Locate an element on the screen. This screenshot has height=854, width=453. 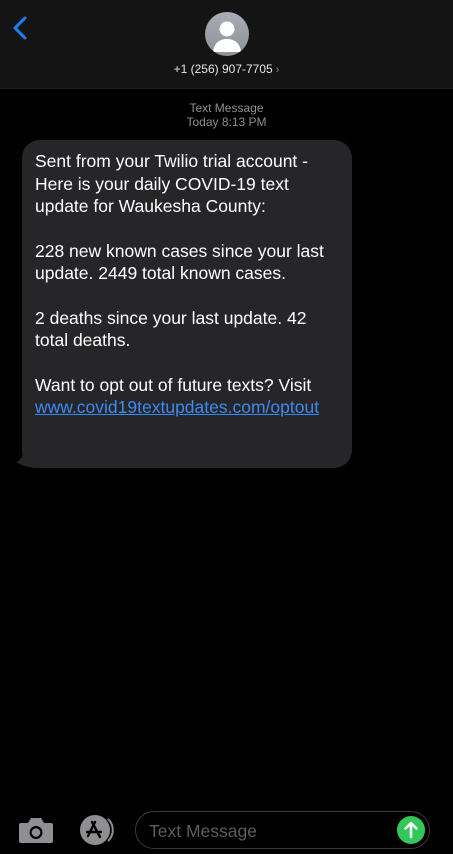
message-input: Text Message is located at coordinates (282, 830).